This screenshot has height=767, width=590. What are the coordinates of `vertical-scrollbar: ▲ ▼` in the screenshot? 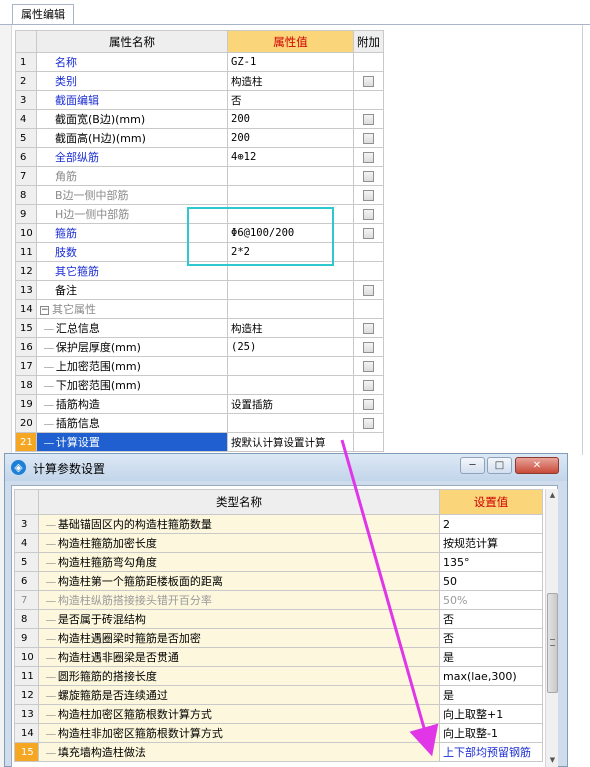 It's located at (551, 628).